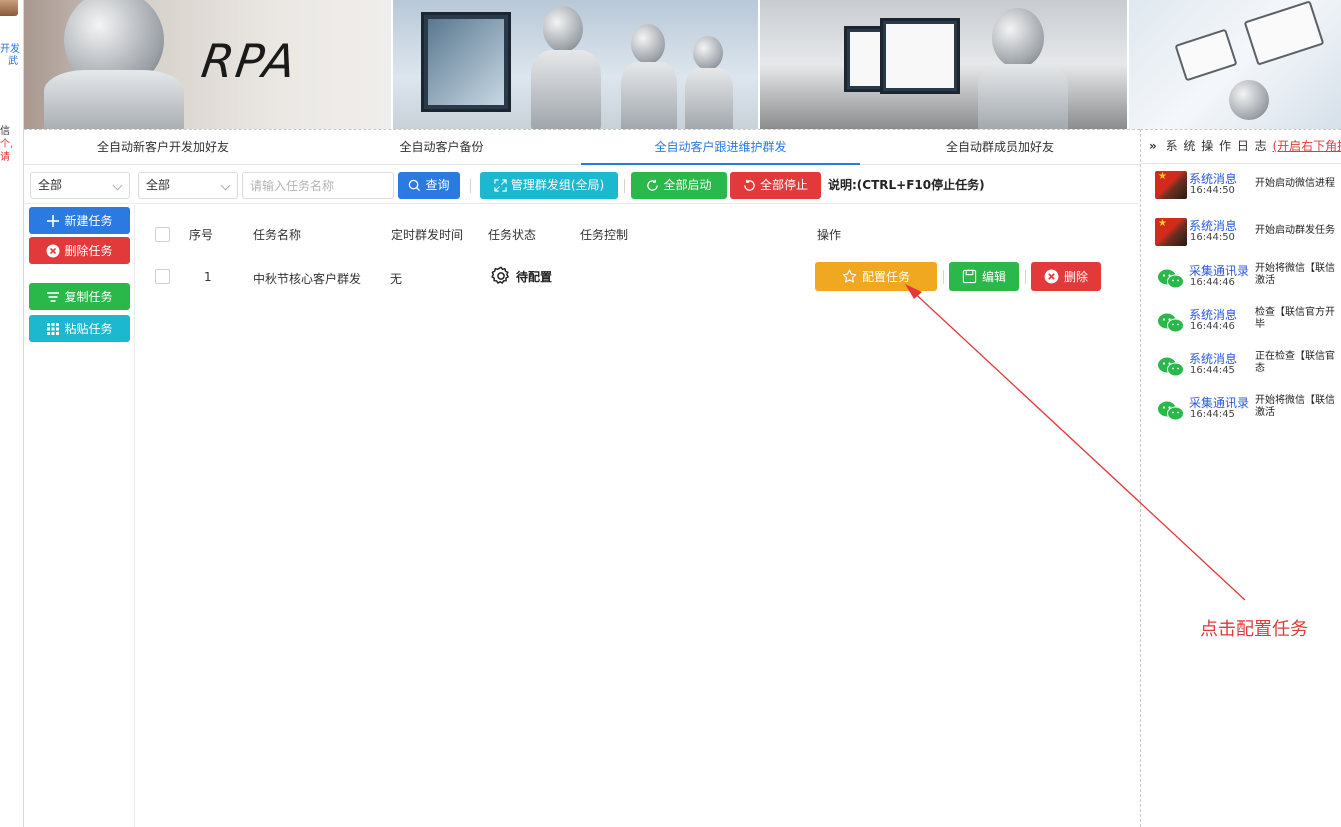 This screenshot has width=1341, height=827. What do you see at coordinates (557, 185) in the screenshot?
I see `manage-group-button-label: 管理群发组(全局)` at bounding box center [557, 185].